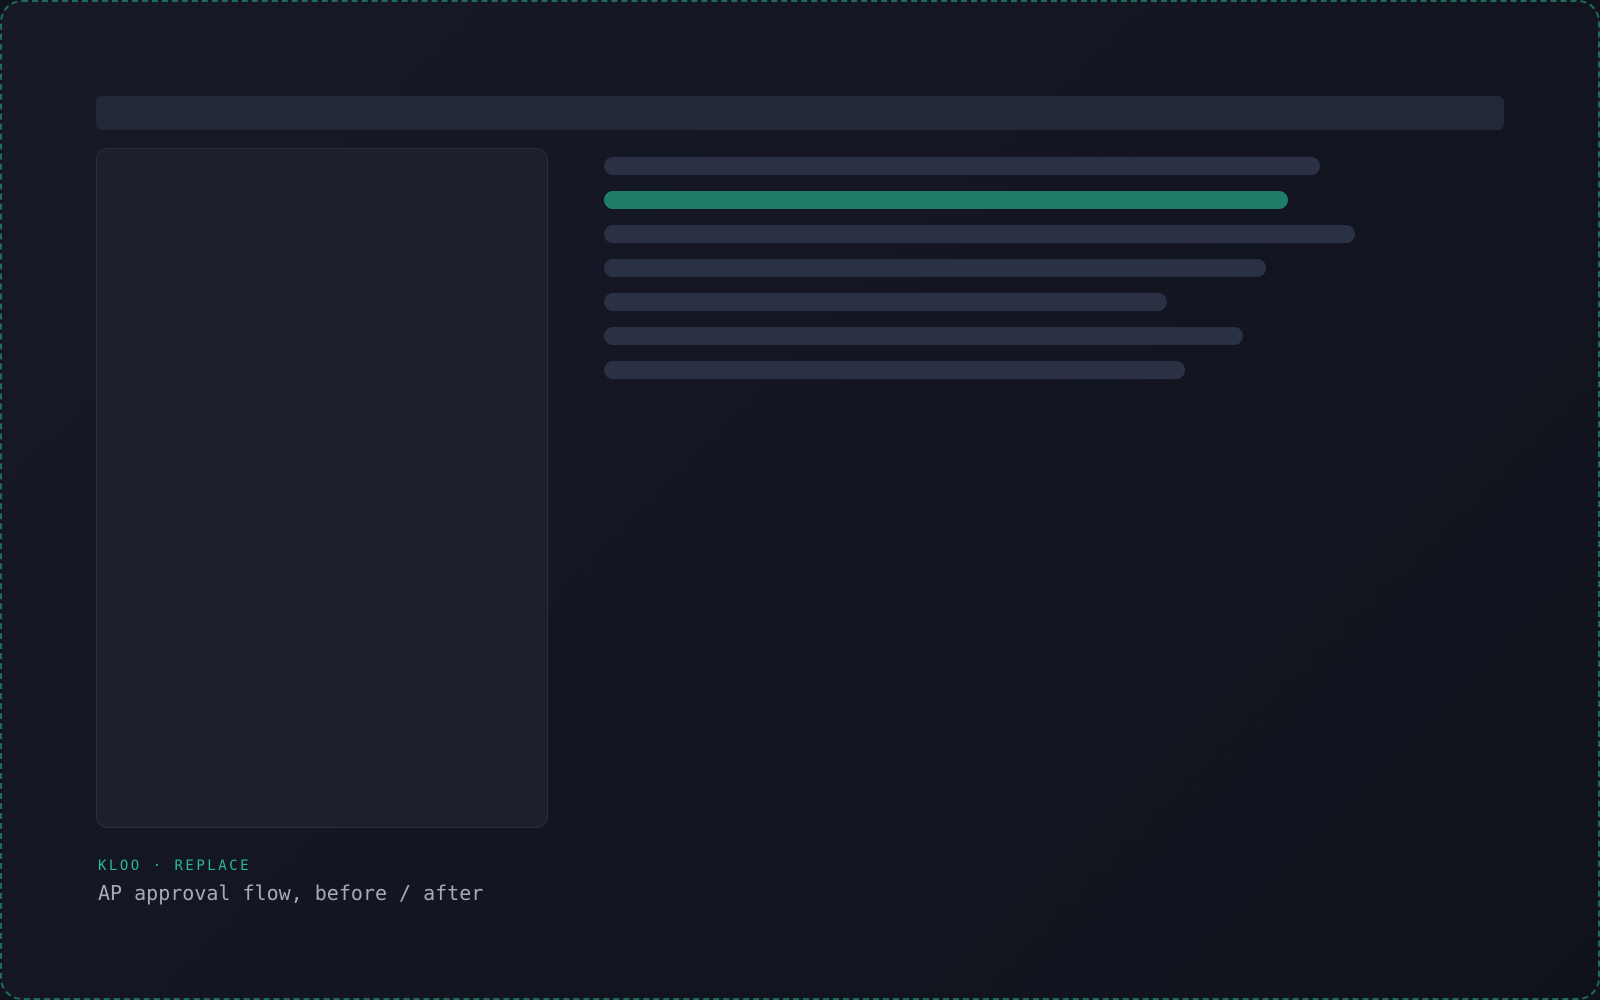  What do you see at coordinates (946, 200) in the screenshot?
I see `row-placeholder-highlighted` at bounding box center [946, 200].